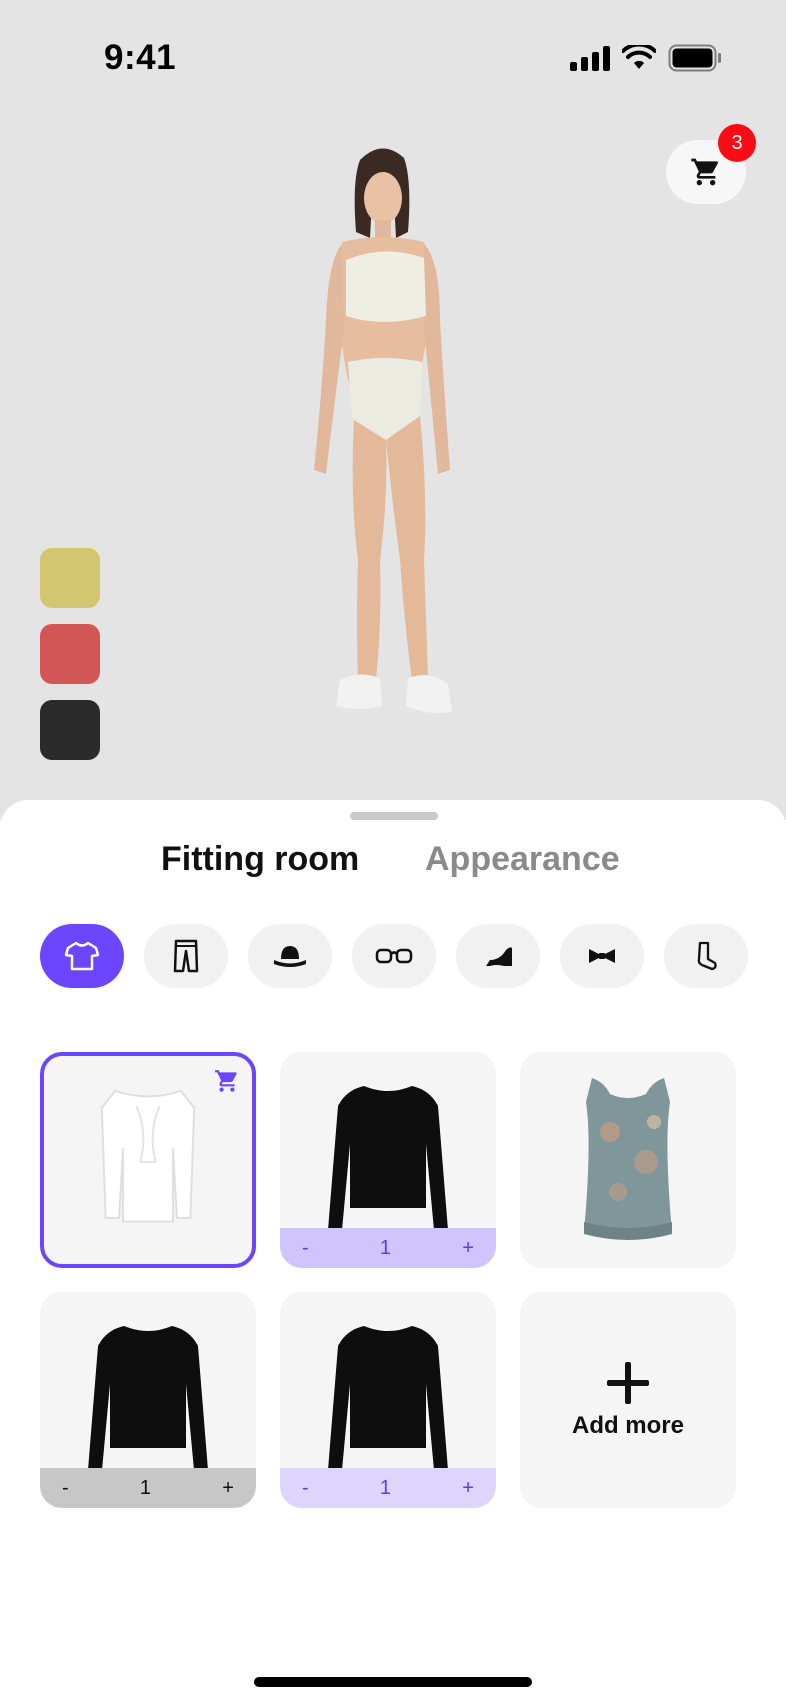 This screenshot has width=786, height=1704. Describe the element at coordinates (70, 654) in the screenshot. I see `swatch-red` at that location.